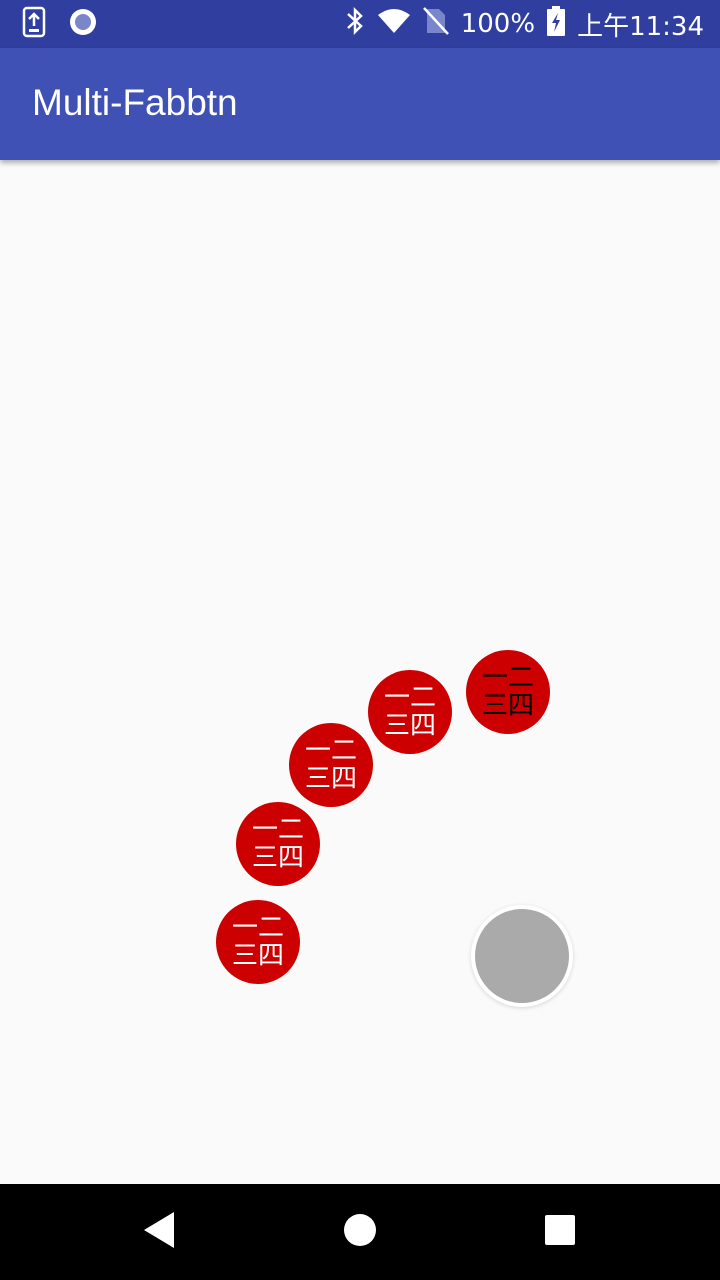  What do you see at coordinates (435, 24) in the screenshot?
I see `no-sim-icon` at bounding box center [435, 24].